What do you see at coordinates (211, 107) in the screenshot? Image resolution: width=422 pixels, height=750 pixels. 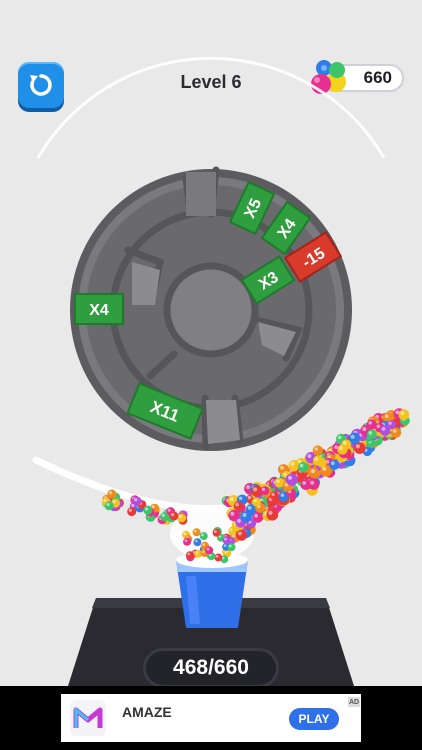 I see `top-guide-arc` at bounding box center [211, 107].